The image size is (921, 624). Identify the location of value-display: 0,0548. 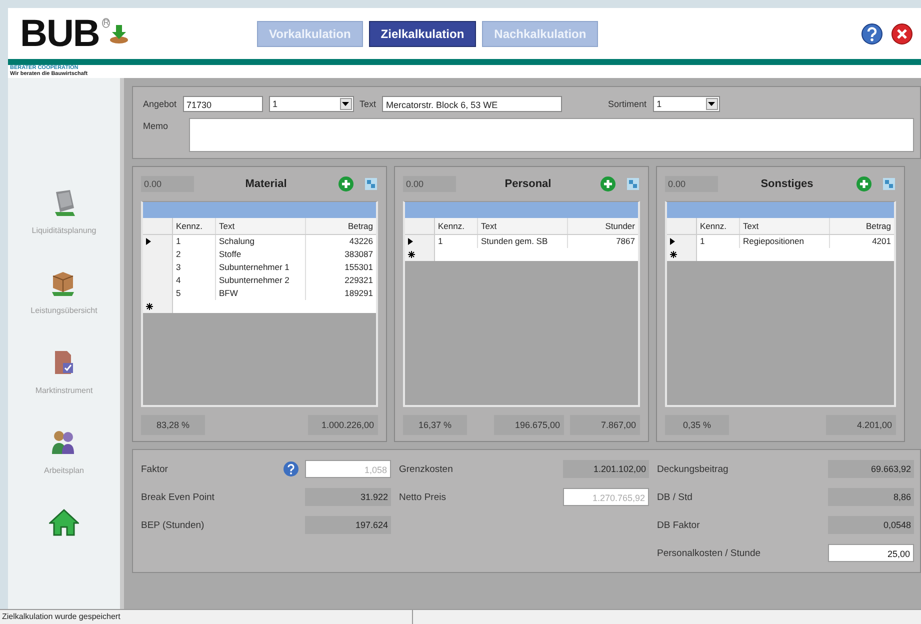
(871, 525).